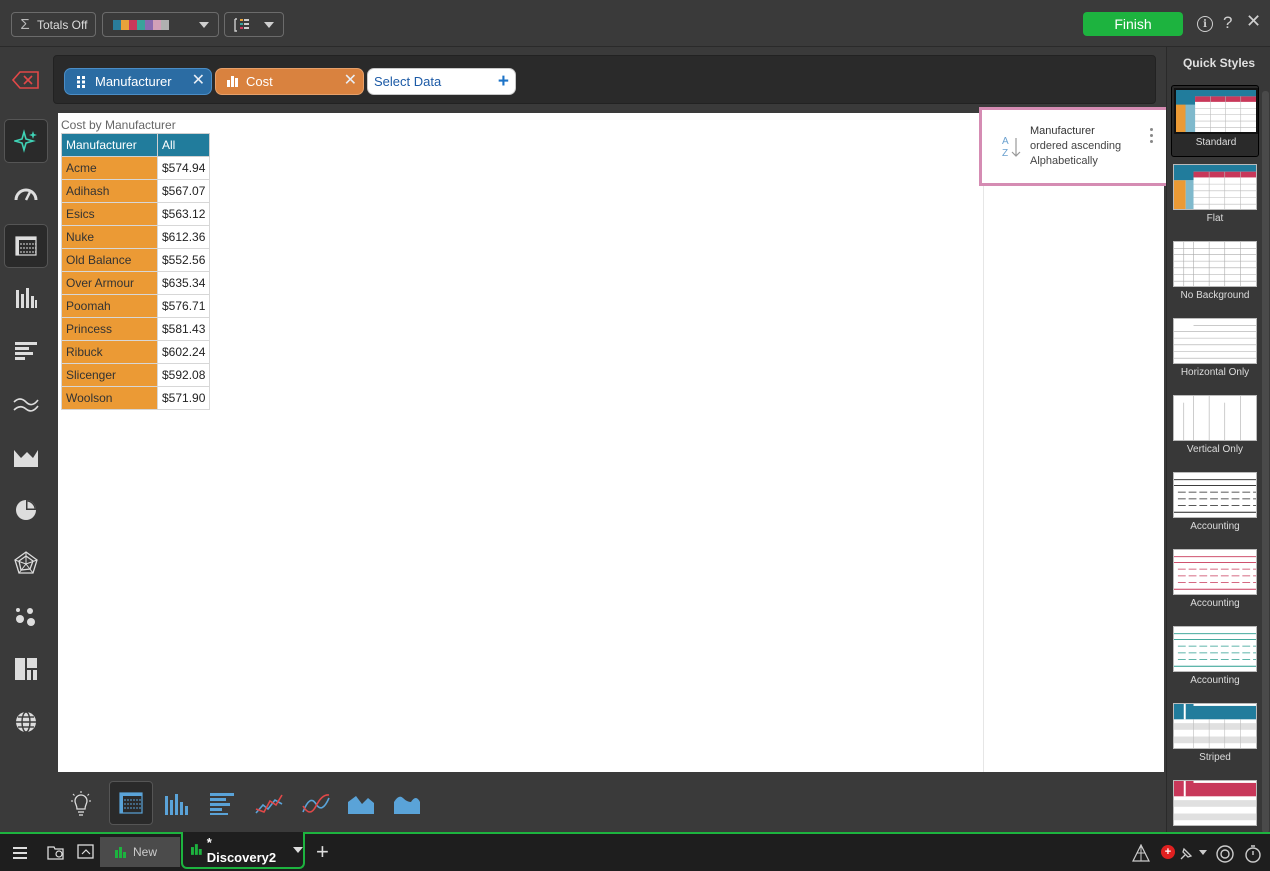 This screenshot has width=1270, height=871. Describe the element at coordinates (1265, 461) in the screenshot. I see `scrollbar` at that location.